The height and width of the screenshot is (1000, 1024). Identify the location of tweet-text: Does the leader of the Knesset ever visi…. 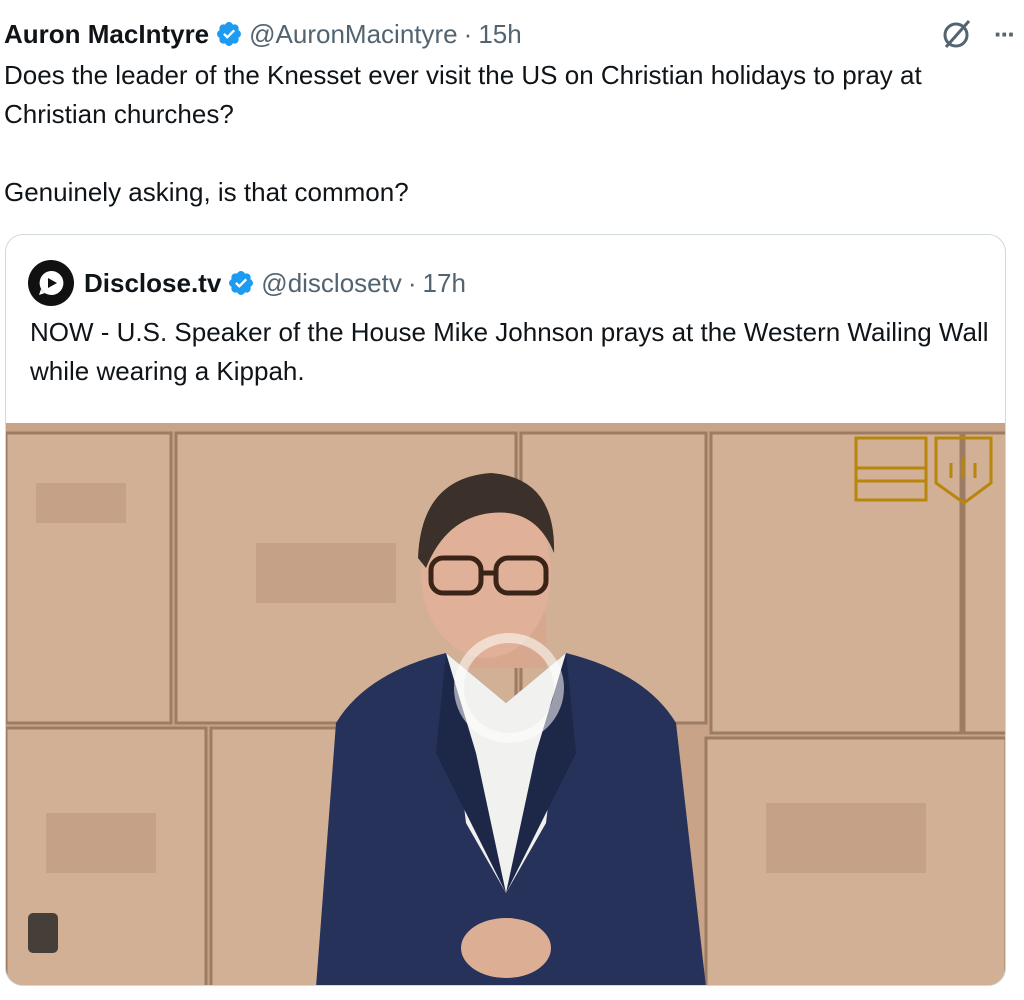
(463, 133).